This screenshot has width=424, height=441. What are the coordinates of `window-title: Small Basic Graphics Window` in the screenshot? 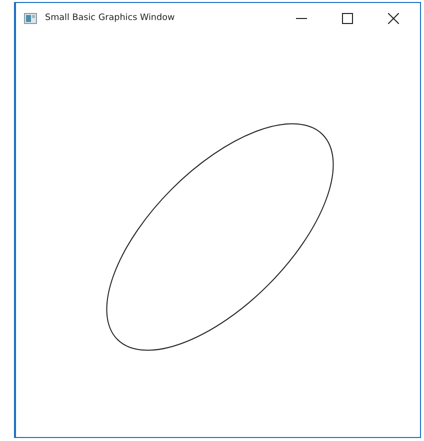 It's located at (110, 18).